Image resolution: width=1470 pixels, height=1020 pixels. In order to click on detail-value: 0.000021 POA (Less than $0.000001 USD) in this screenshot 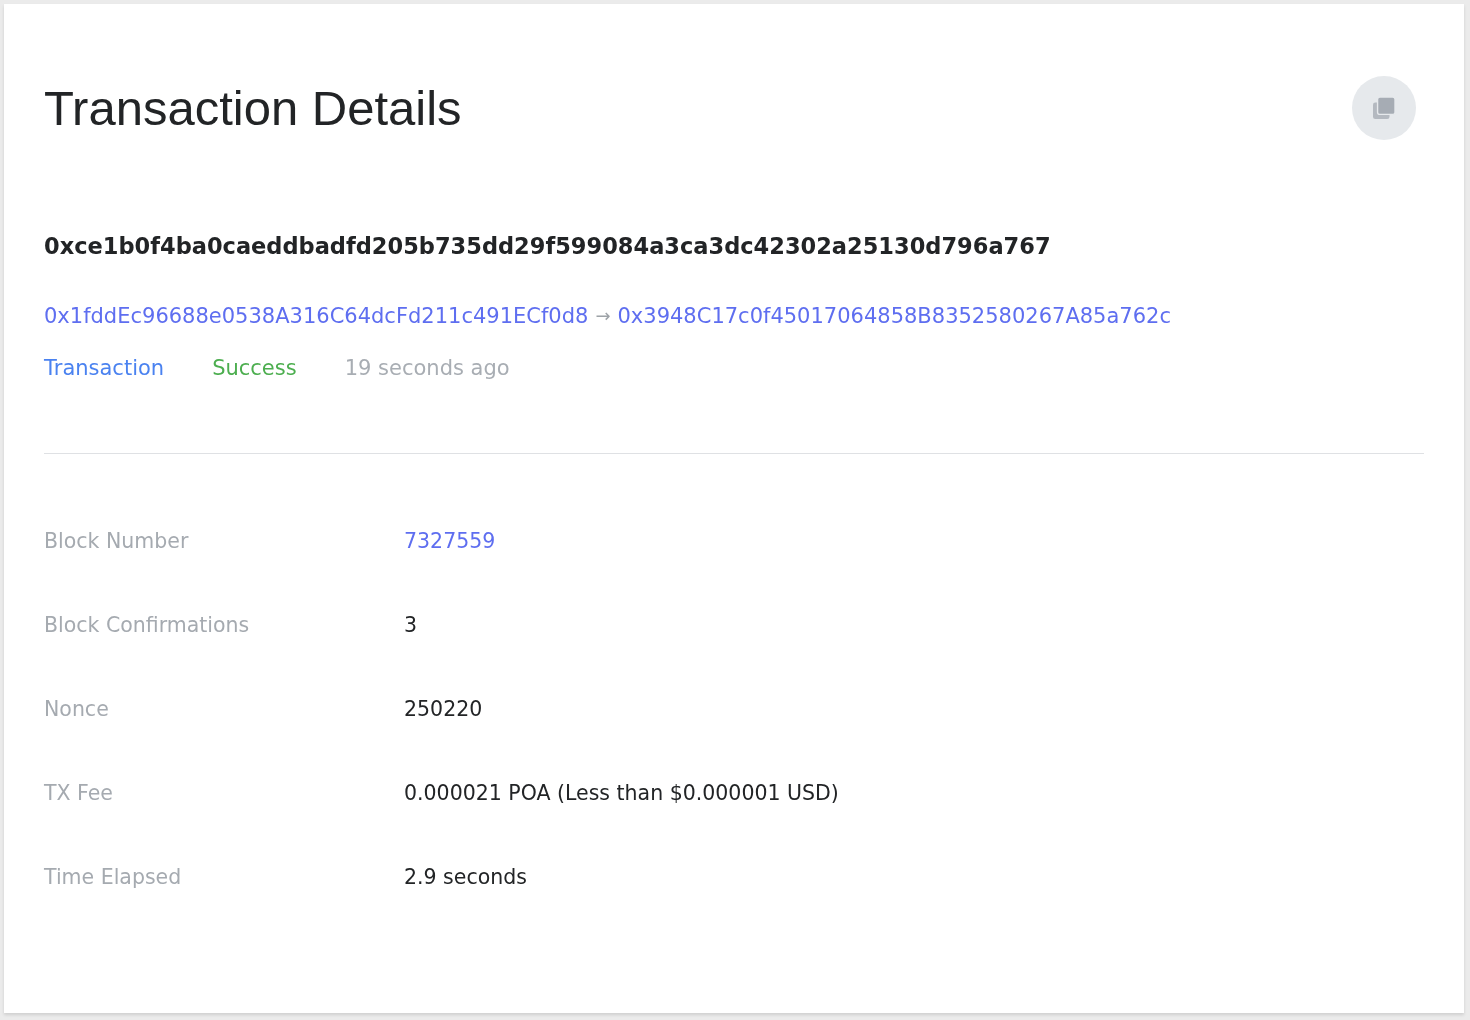, I will do `click(621, 793)`.